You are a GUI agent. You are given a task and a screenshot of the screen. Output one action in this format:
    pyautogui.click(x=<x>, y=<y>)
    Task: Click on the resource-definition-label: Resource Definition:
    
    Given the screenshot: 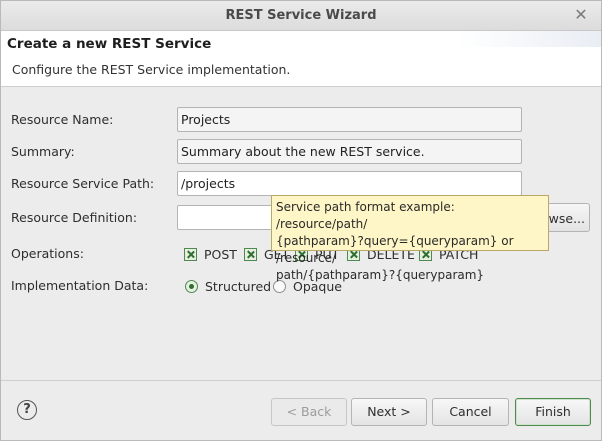 What is the action you would take?
    pyautogui.click(x=74, y=217)
    